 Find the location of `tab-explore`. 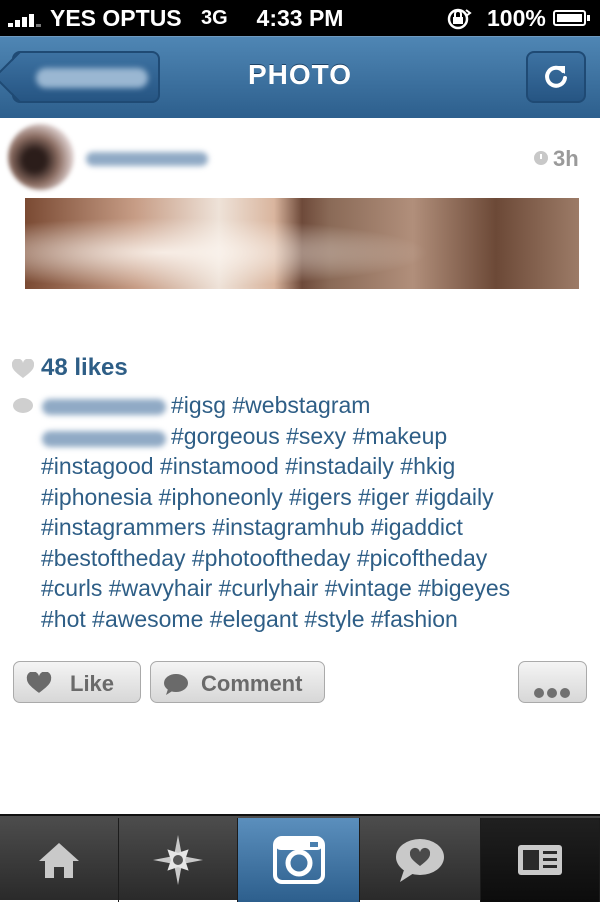

tab-explore is located at coordinates (178, 860).